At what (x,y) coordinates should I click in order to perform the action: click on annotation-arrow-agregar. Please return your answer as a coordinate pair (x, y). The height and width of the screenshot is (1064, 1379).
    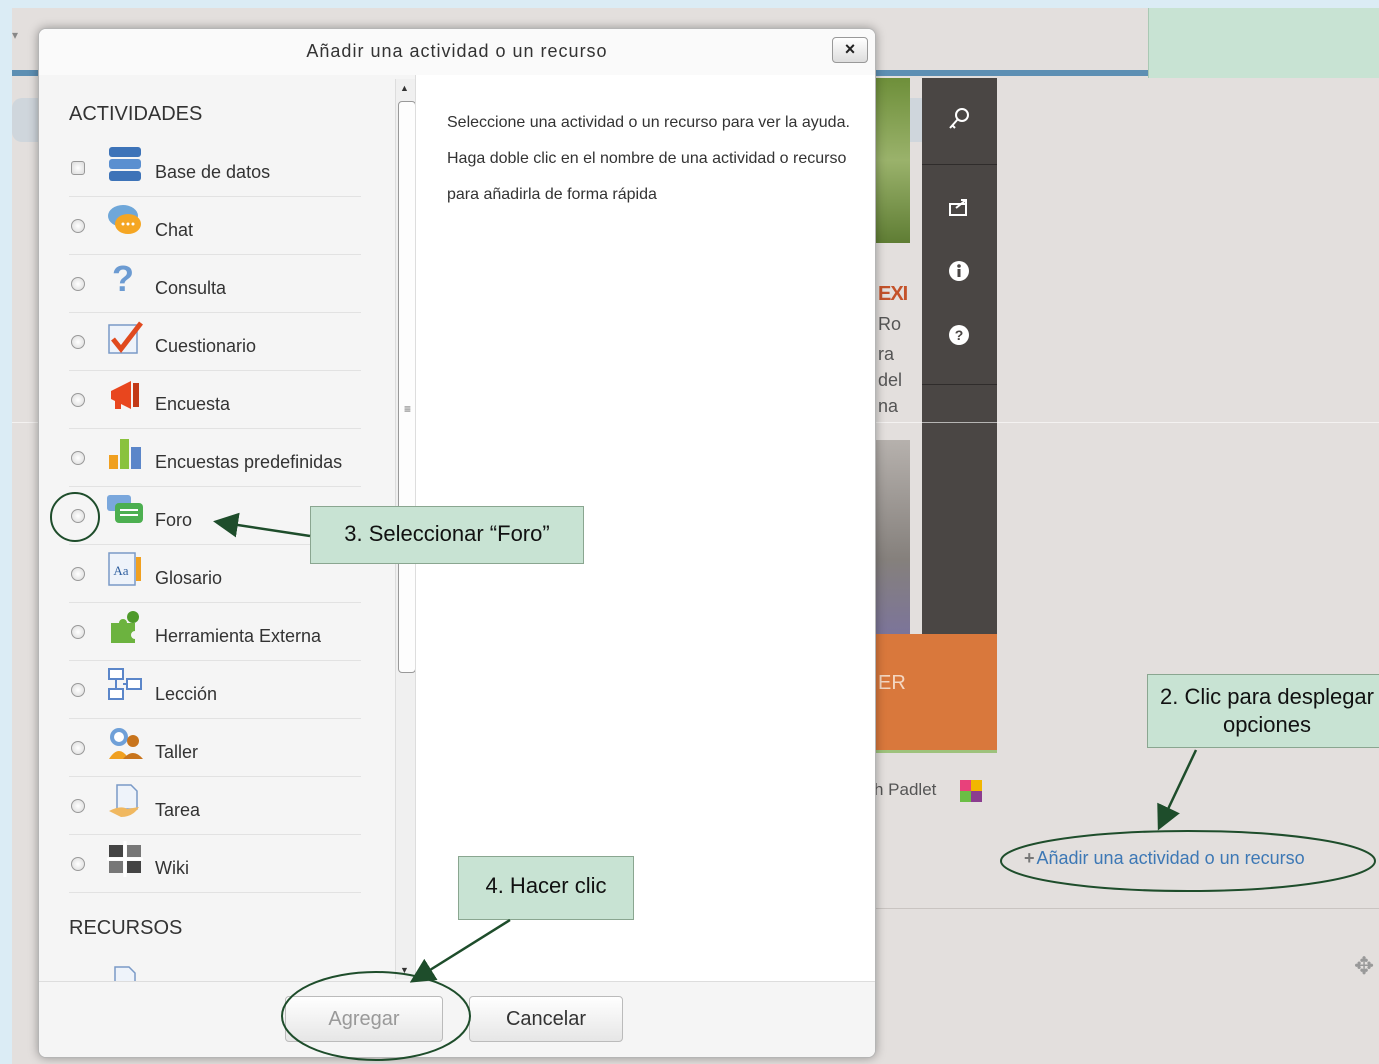
    Looking at the image, I should click on (460, 950).